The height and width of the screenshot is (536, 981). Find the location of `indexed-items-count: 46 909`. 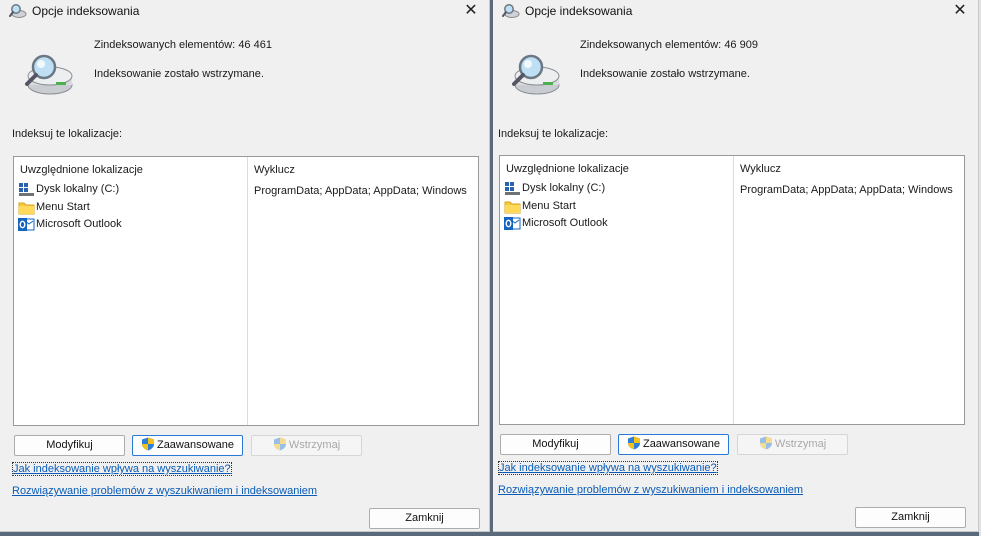

indexed-items-count: 46 909 is located at coordinates (741, 45).